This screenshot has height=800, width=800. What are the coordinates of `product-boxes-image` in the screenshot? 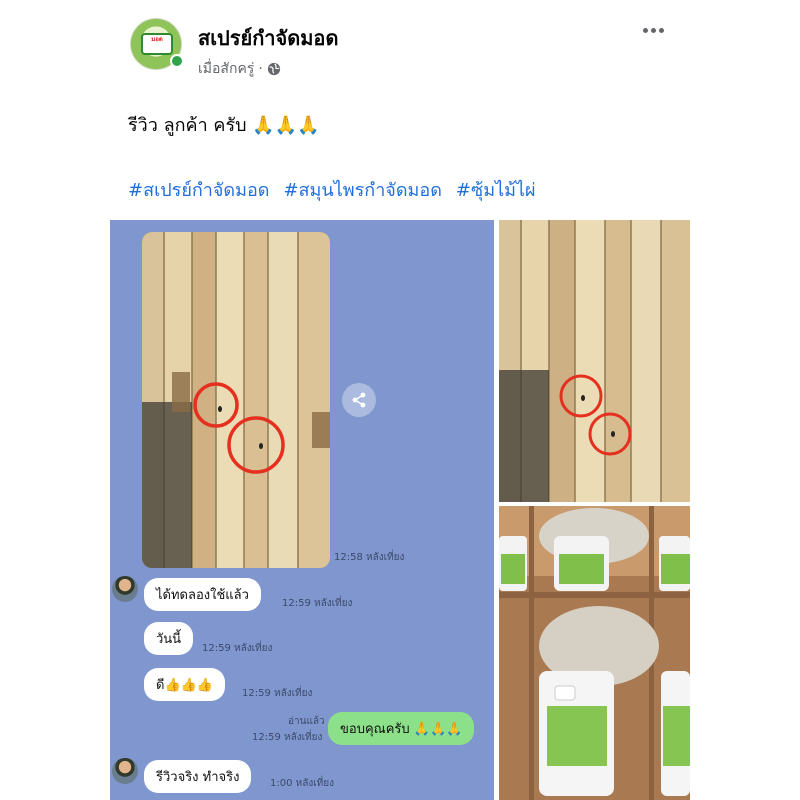 It's located at (594, 653).